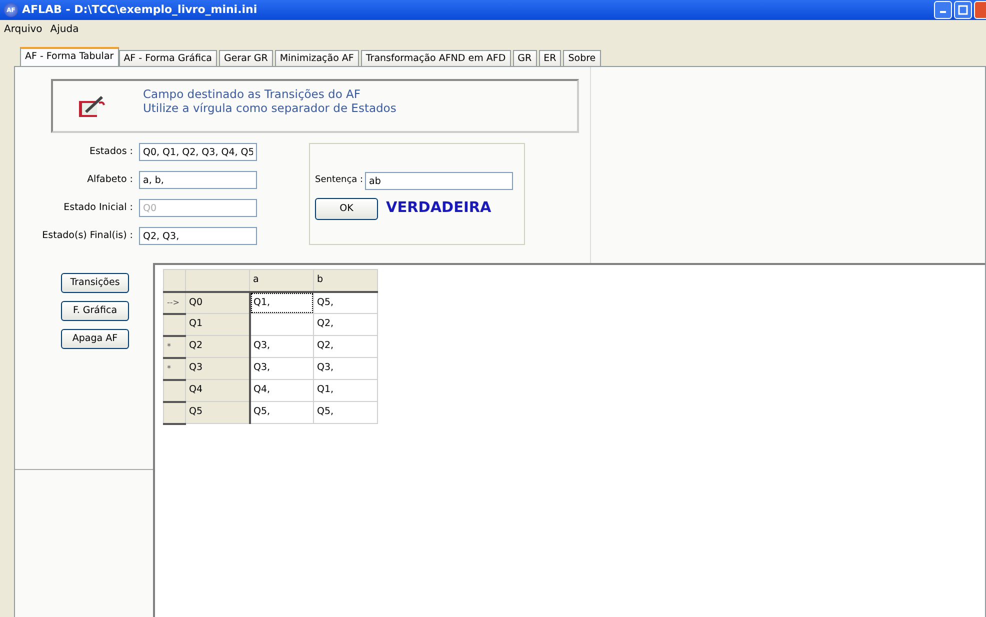 The width and height of the screenshot is (986, 617). I want to click on tab: AF - Forma Gráfica, so click(168, 58).